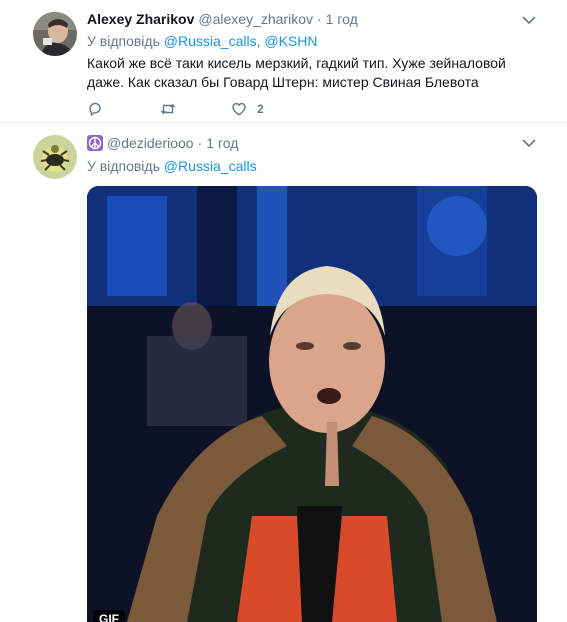 This screenshot has height=622, width=567. Describe the element at coordinates (260, 109) in the screenshot. I see `like-count: 2` at that location.